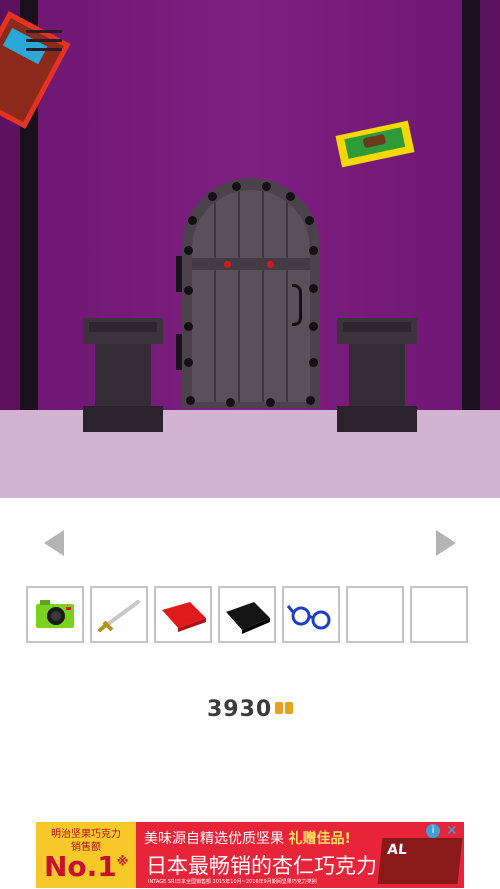 This screenshot has width=500, height=889. What do you see at coordinates (239, 708) in the screenshot?
I see `game-logo-text: 3930` at bounding box center [239, 708].